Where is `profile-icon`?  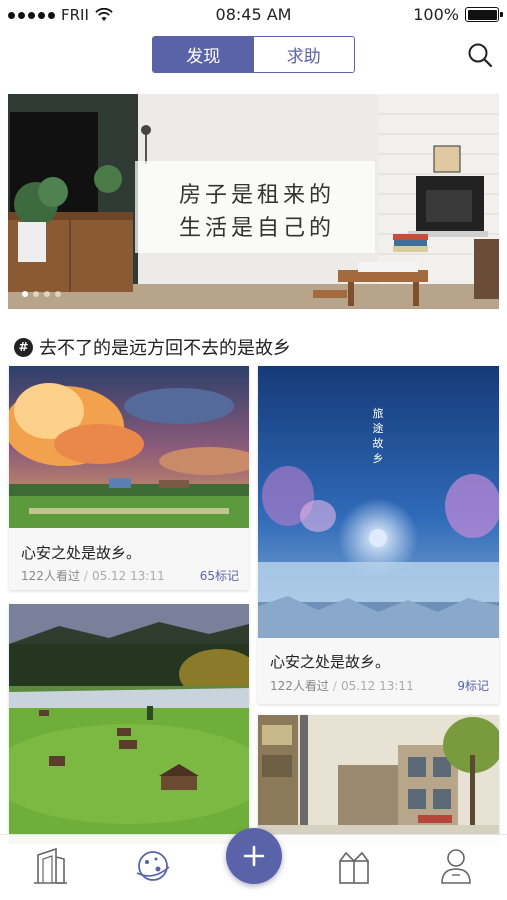 profile-icon is located at coordinates (456, 867).